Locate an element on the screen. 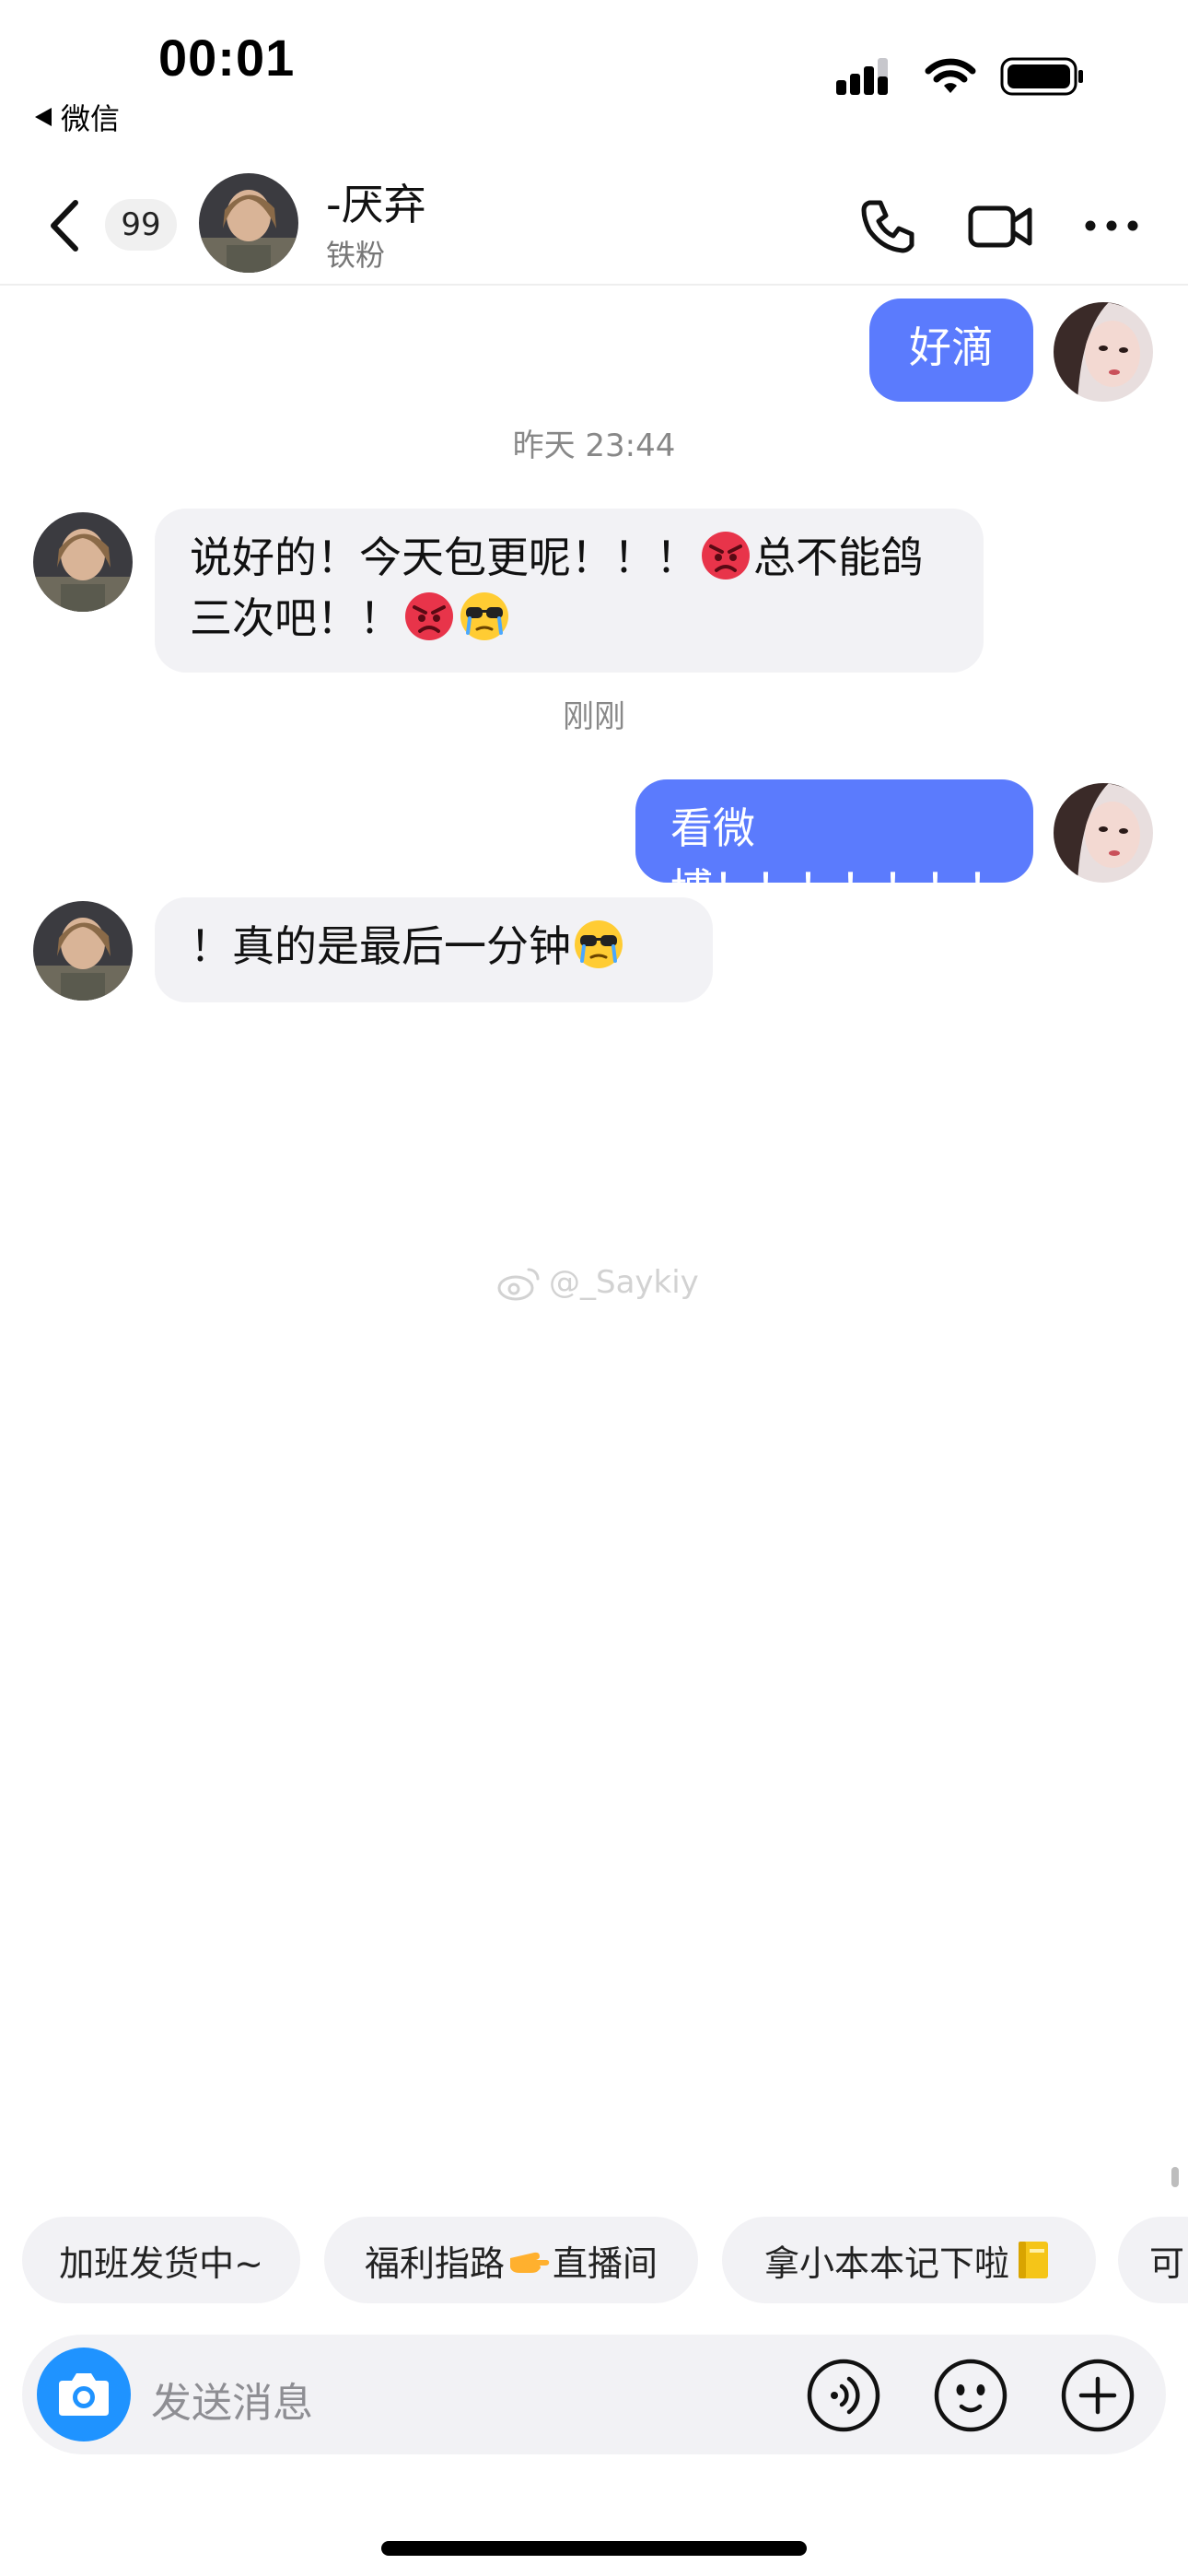  camera-icon is located at coordinates (84, 2394).